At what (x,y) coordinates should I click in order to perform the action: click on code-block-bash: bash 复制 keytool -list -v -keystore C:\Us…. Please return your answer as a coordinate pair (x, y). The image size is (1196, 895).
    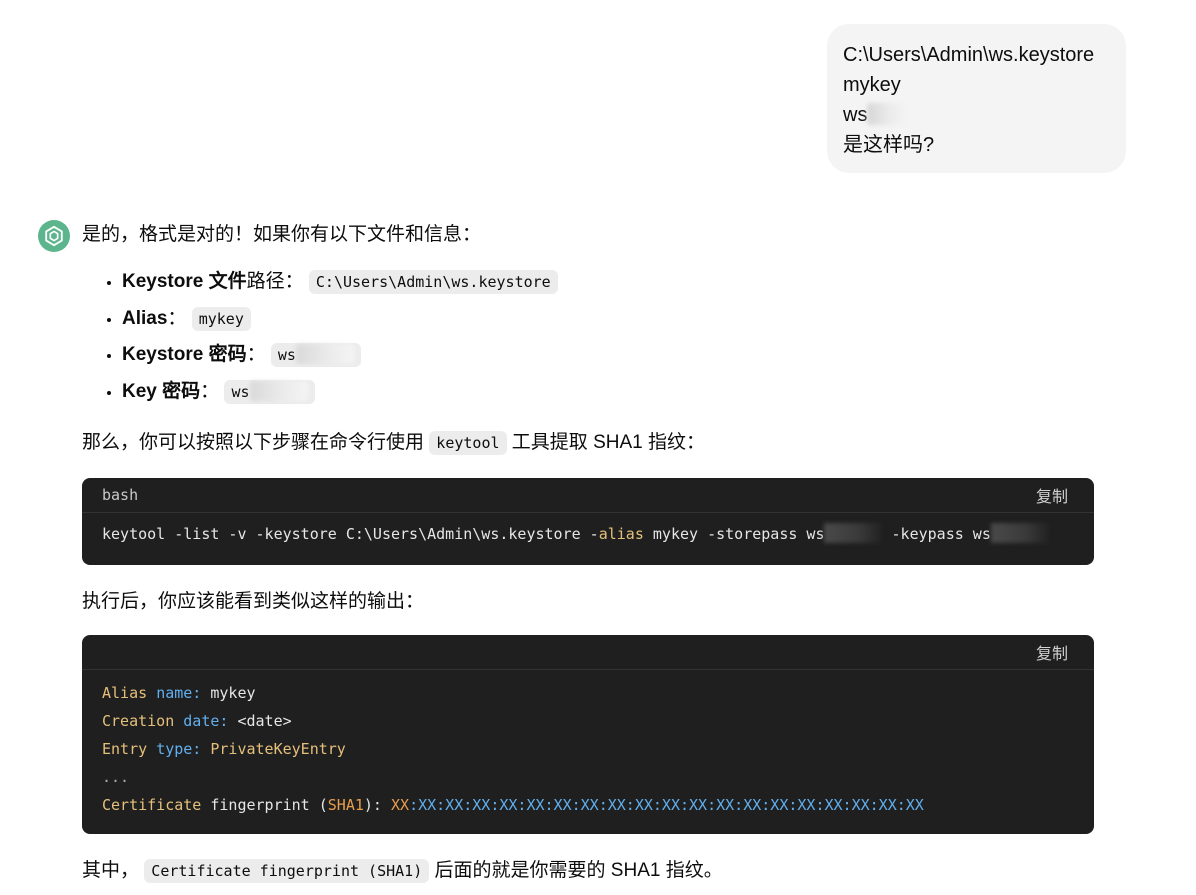
    Looking at the image, I should click on (588, 521).